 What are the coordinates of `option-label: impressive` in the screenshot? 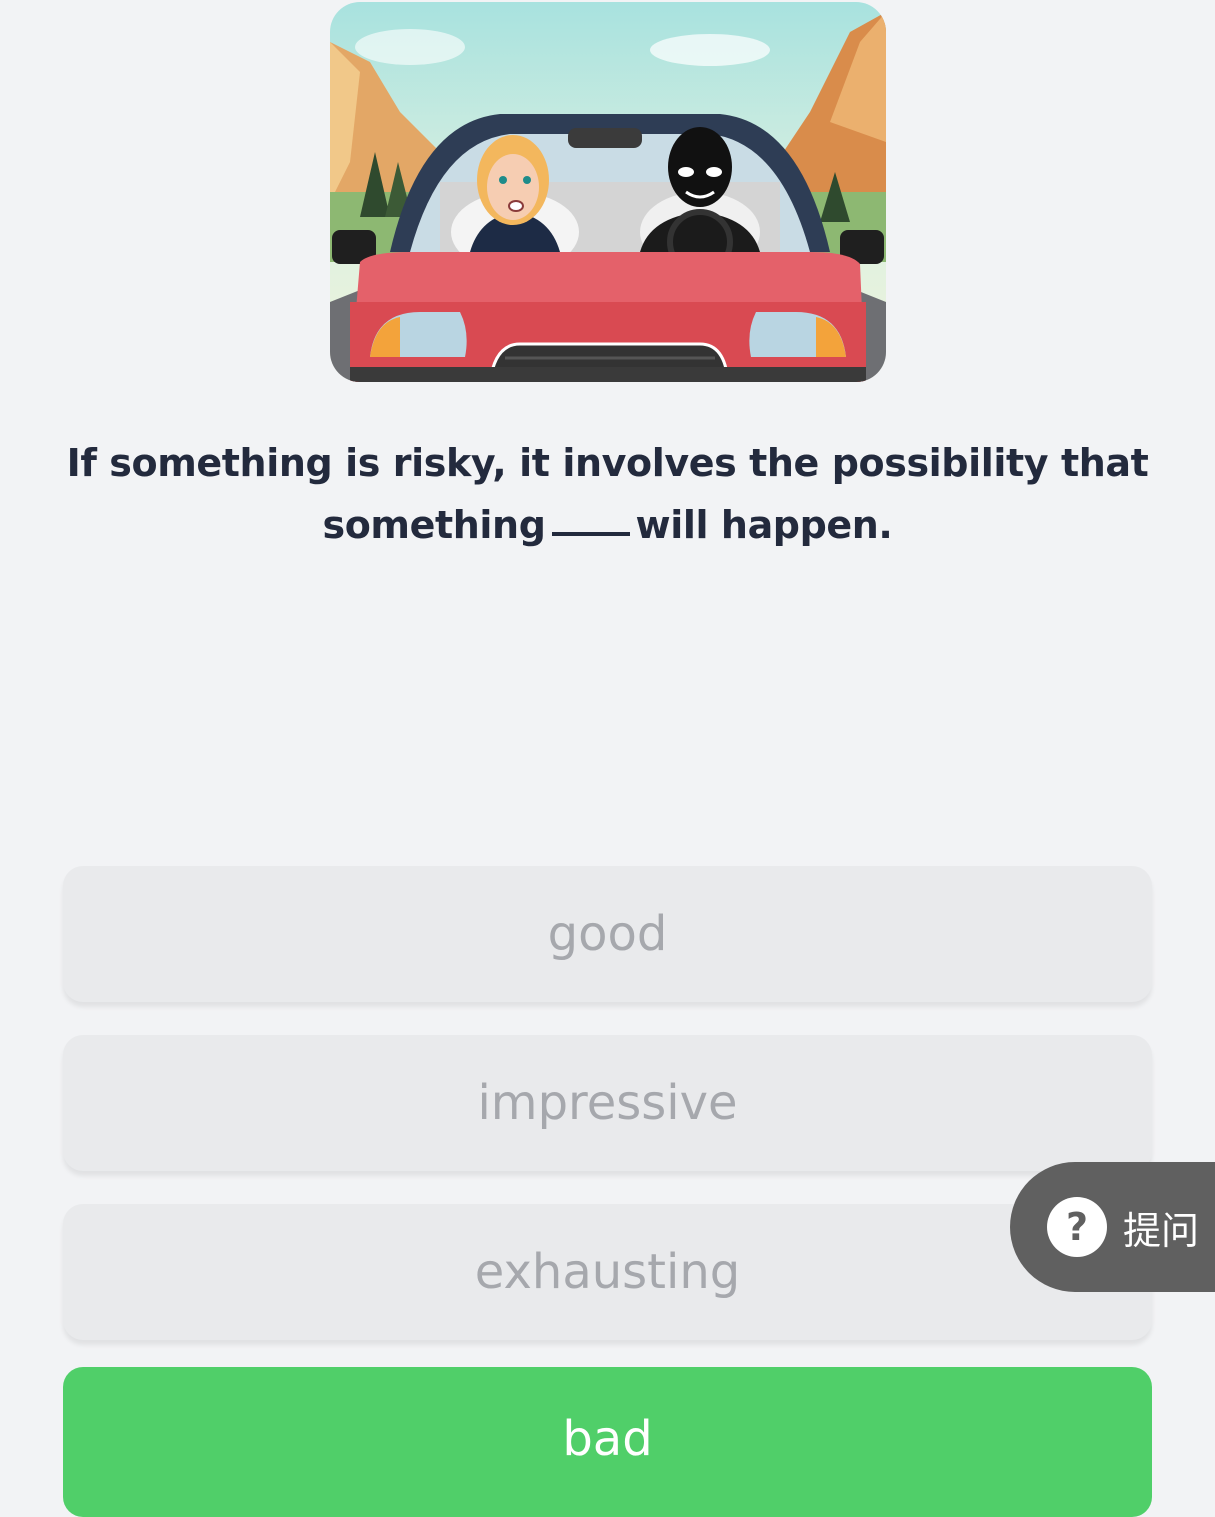 It's located at (607, 1103).